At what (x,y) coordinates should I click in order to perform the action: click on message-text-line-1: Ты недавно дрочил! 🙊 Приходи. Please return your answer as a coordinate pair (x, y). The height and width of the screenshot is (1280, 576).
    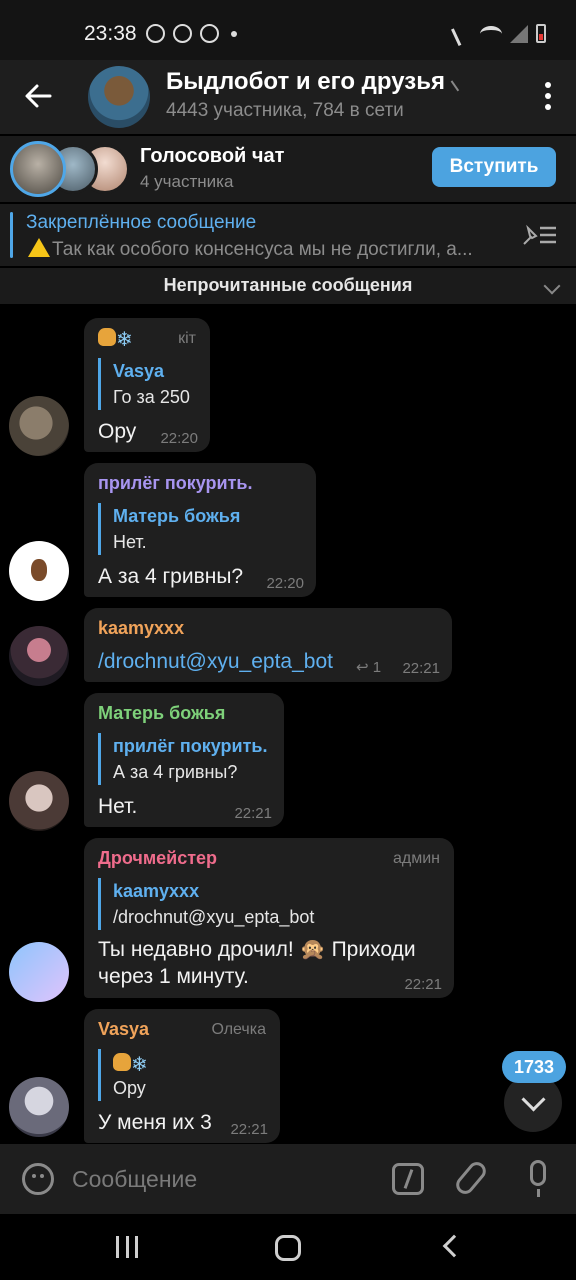
    Looking at the image, I should click on (257, 949).